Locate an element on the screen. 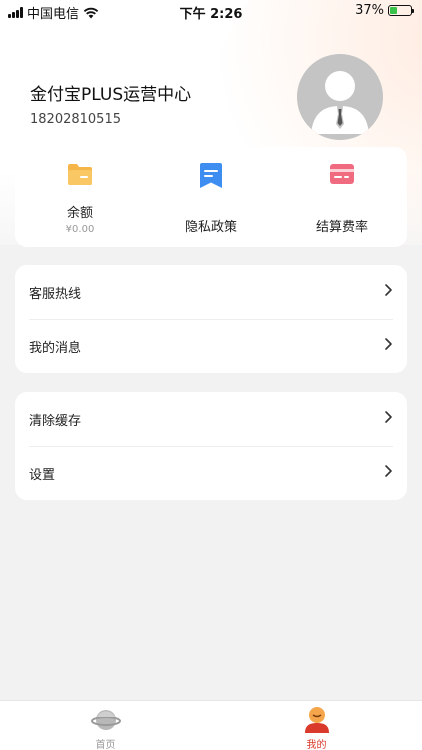 The height and width of the screenshot is (750, 422). my-messages-row: 我的消息 is located at coordinates (211, 346).